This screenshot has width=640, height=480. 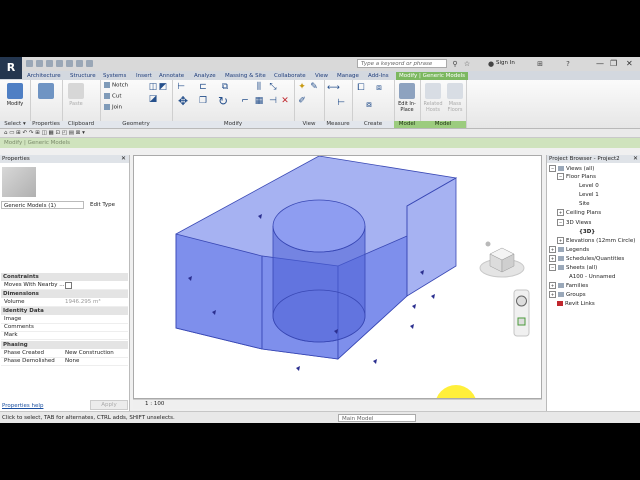 I want to click on tree-3d-view: {3D}, so click(x=587, y=232).